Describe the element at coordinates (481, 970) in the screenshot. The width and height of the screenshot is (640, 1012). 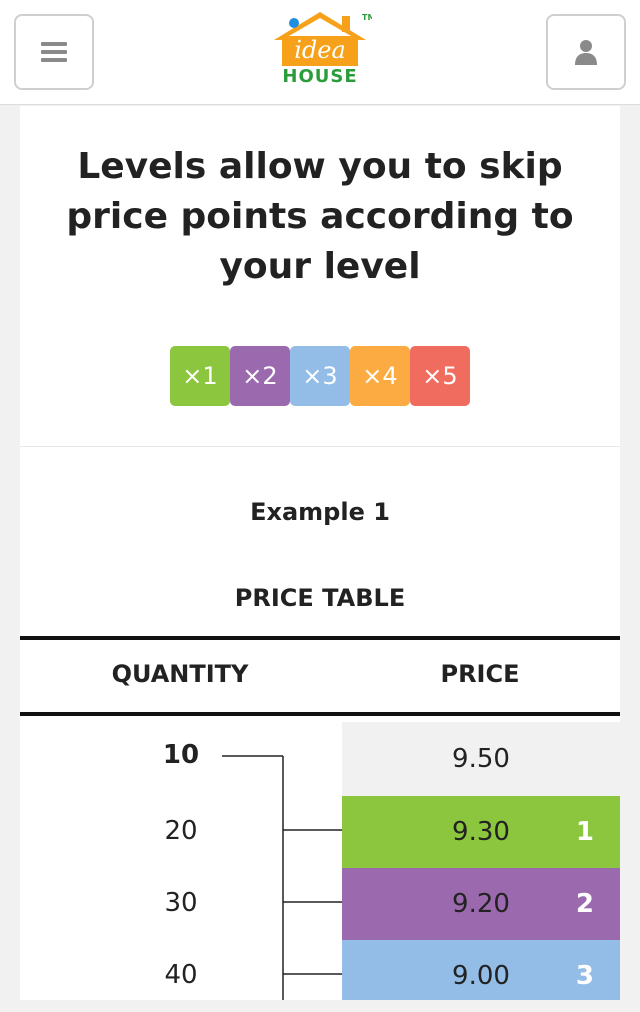
I see `table-row-price-cell: 9.00 3` at that location.